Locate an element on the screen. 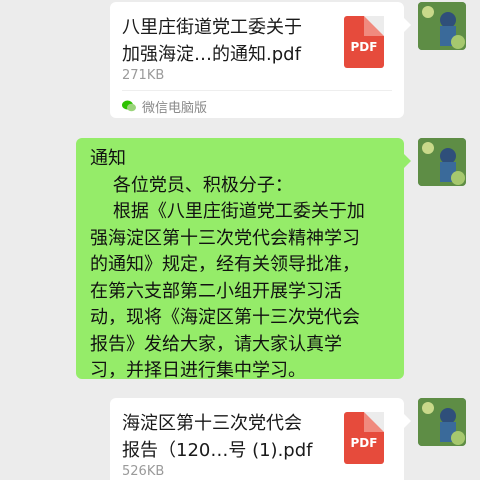 Image resolution: width=480 pixels, height=480 pixels. source-row: 微信电脑版 is located at coordinates (164, 106).